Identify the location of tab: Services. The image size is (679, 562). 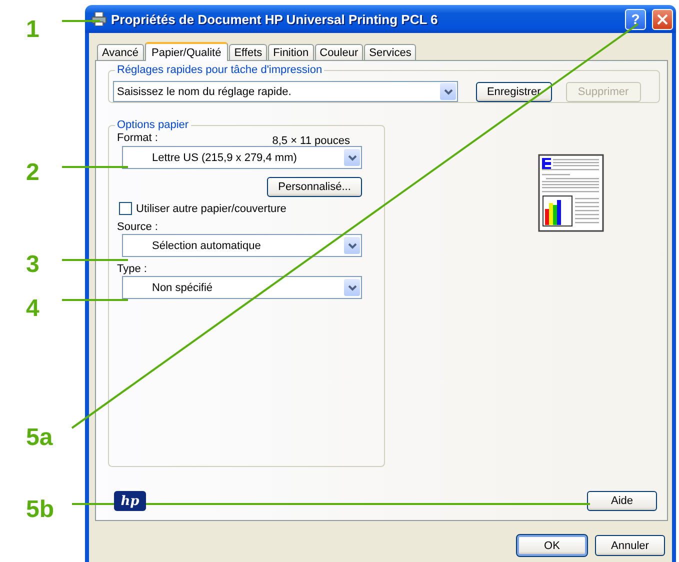
(390, 52).